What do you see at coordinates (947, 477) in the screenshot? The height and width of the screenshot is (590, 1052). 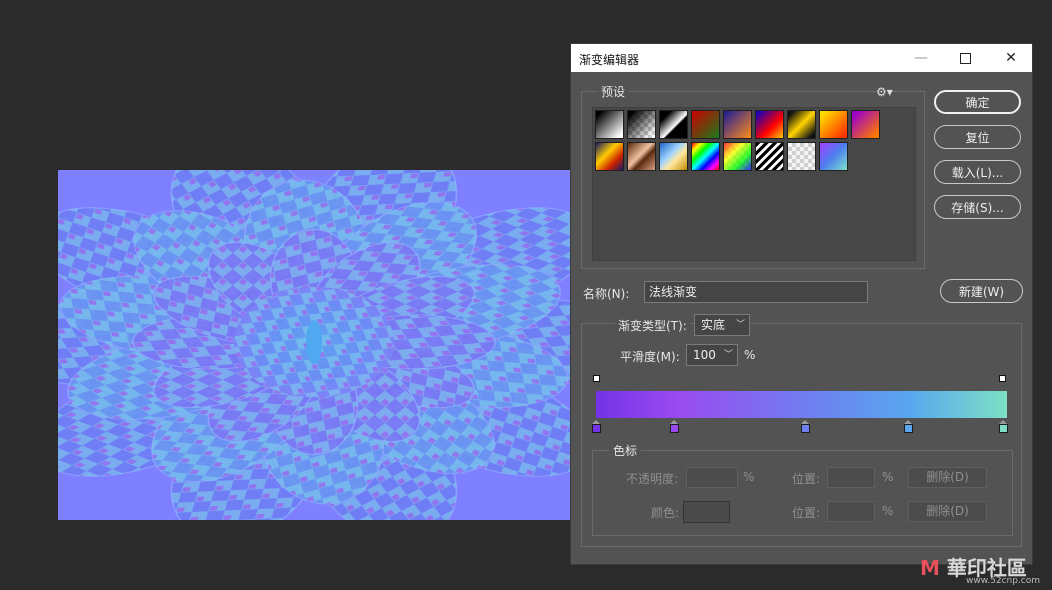 I see `opacity-delete-button: 删除(D)` at bounding box center [947, 477].